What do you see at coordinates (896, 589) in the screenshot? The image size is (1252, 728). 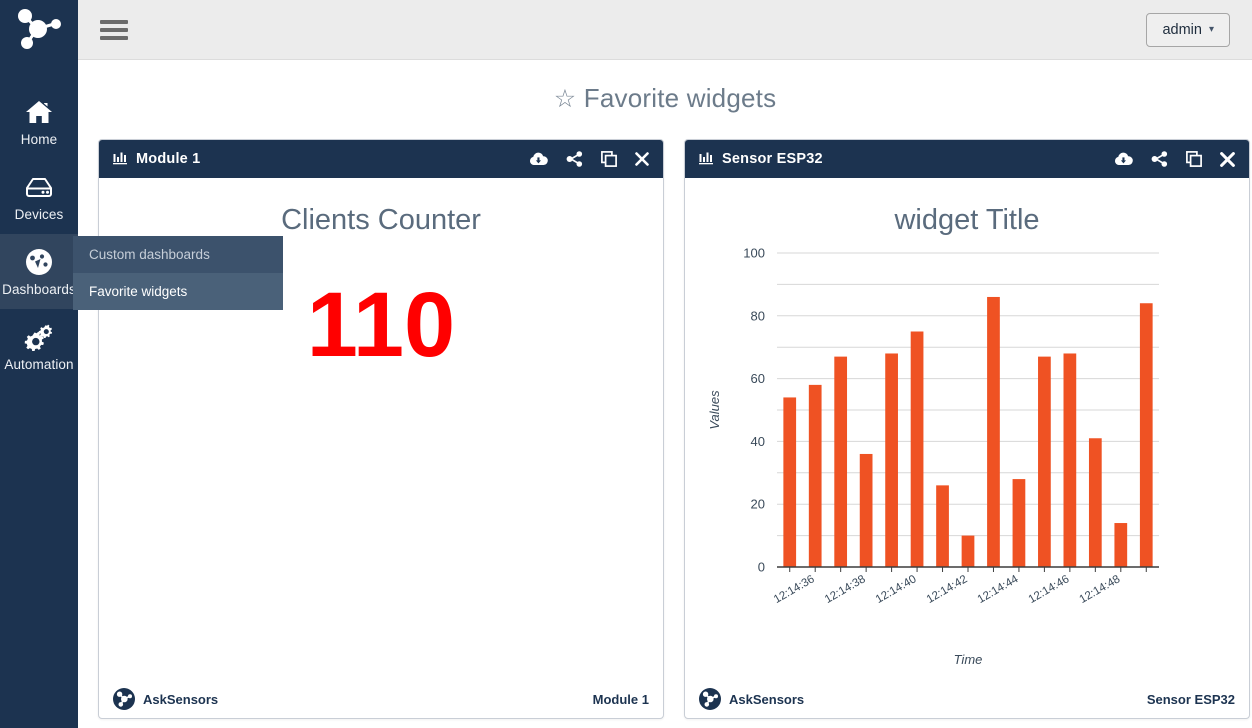 I see `svg-text: 12:14:40` at bounding box center [896, 589].